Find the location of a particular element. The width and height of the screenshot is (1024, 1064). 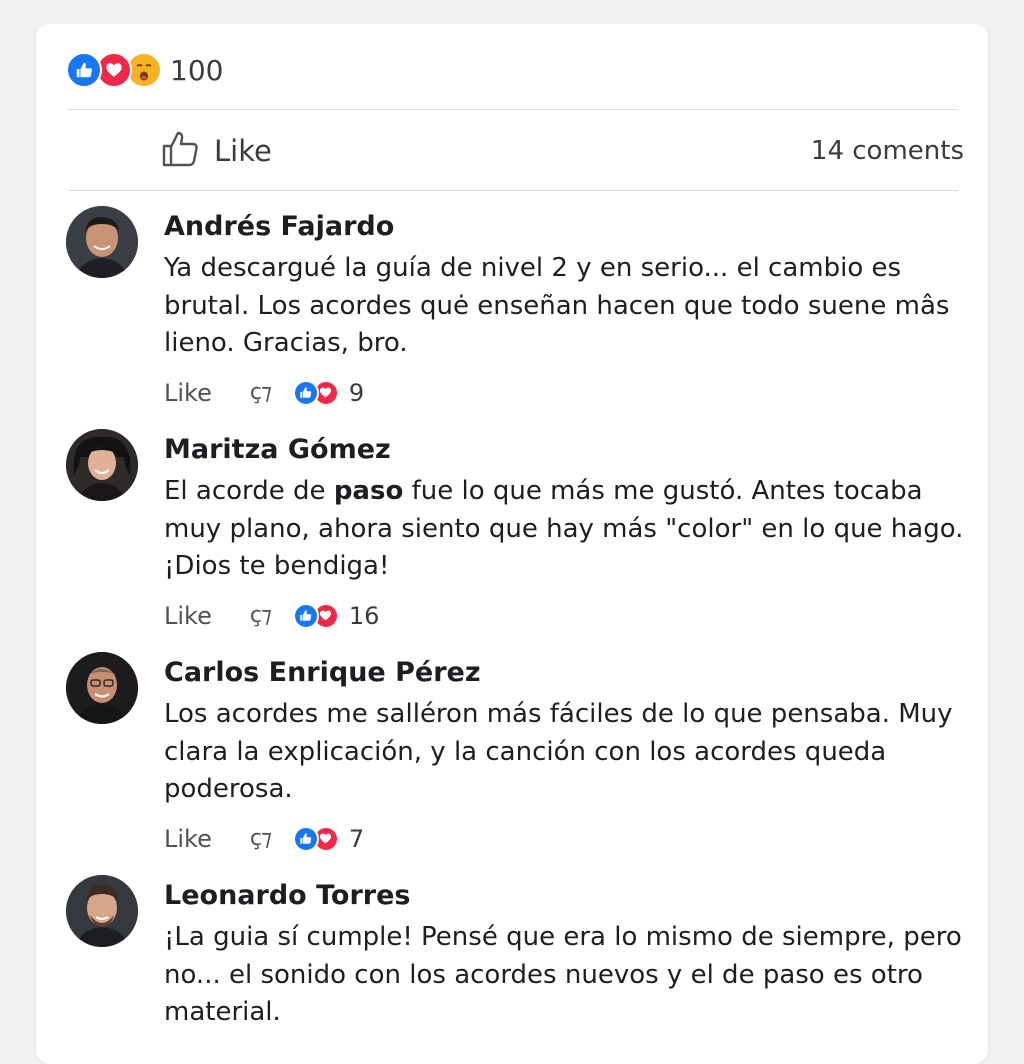

comment-actions: Like ҫ⁊ 16 is located at coordinates (564, 616).